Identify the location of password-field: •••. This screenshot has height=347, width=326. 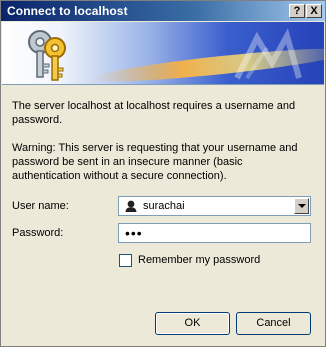
(214, 233).